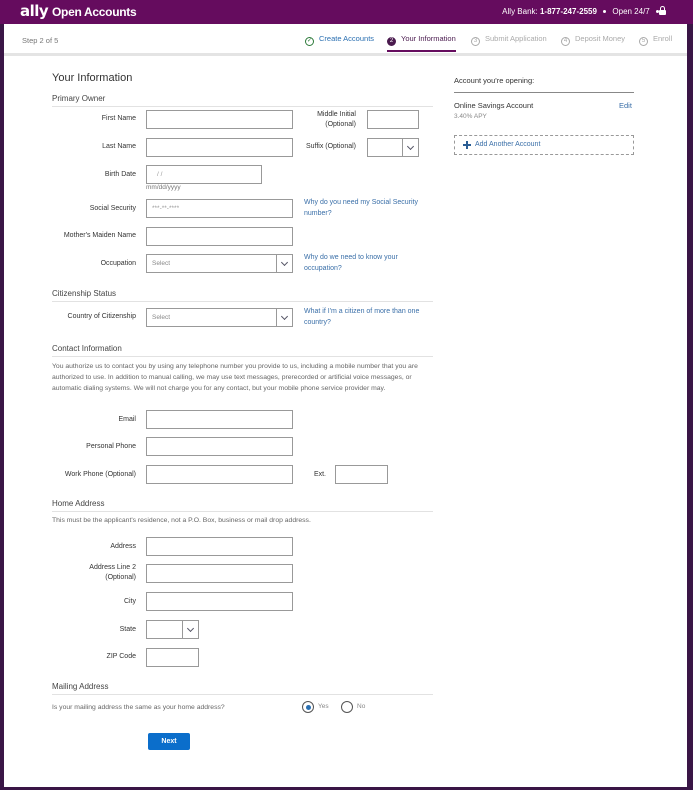 The height and width of the screenshot is (790, 693). What do you see at coordinates (309, 41) in the screenshot?
I see `check-circle-icon: ✓` at bounding box center [309, 41].